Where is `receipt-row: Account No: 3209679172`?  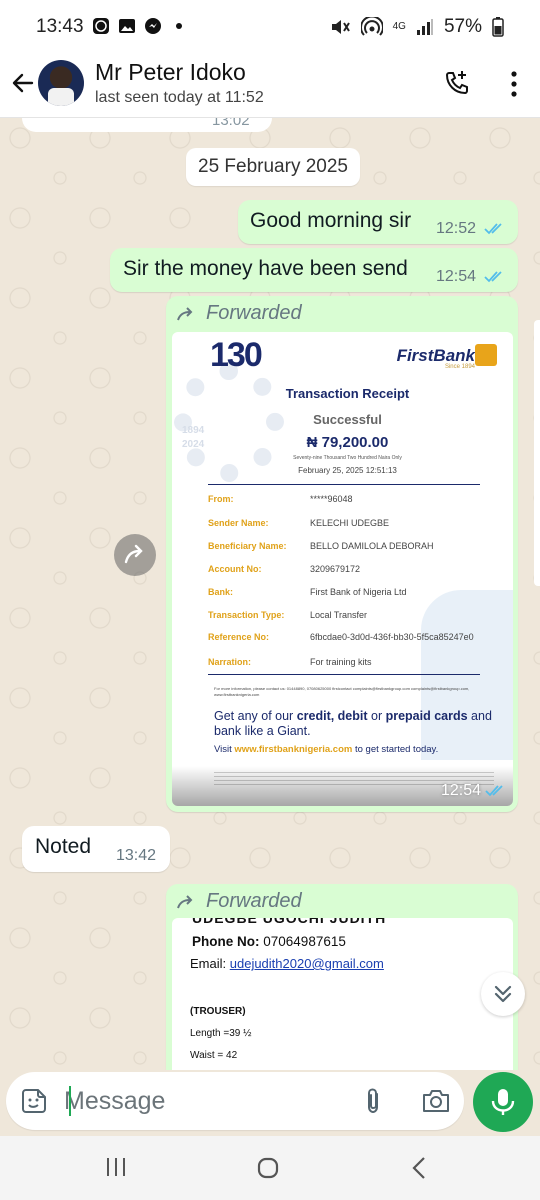
receipt-row: Account No: 3209679172 is located at coordinates (284, 569).